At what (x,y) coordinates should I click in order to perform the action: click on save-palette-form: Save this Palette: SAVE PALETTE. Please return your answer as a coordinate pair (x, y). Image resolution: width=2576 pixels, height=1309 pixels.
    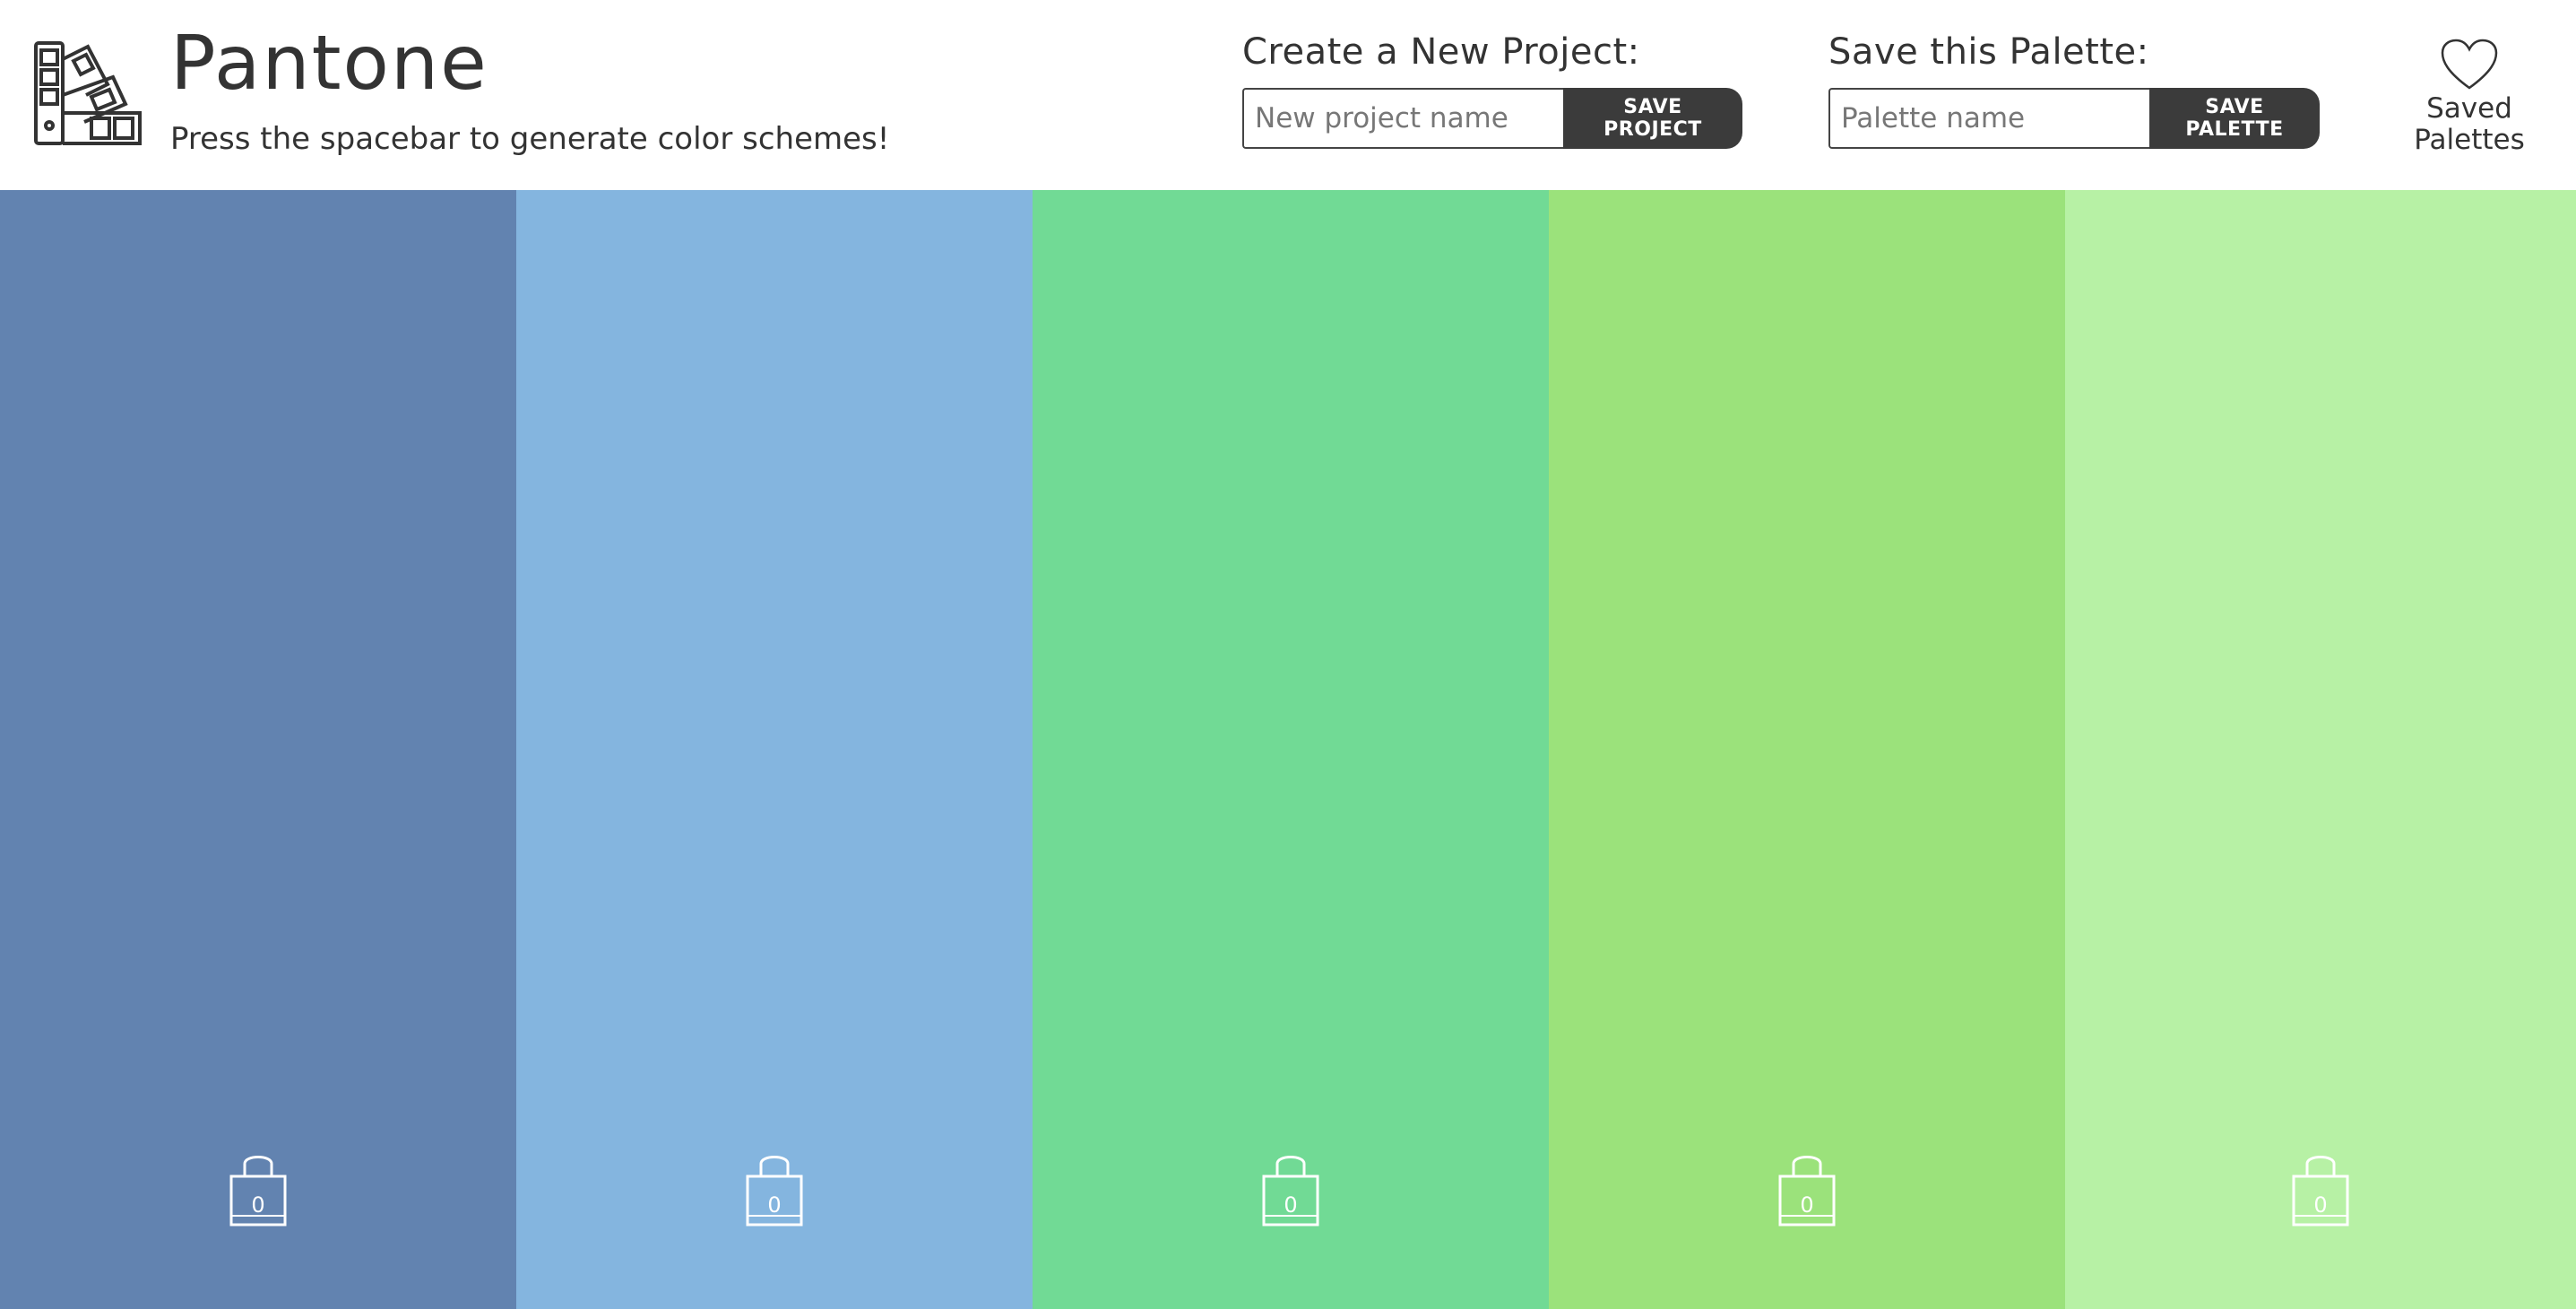
    Looking at the image, I should click on (2074, 91).